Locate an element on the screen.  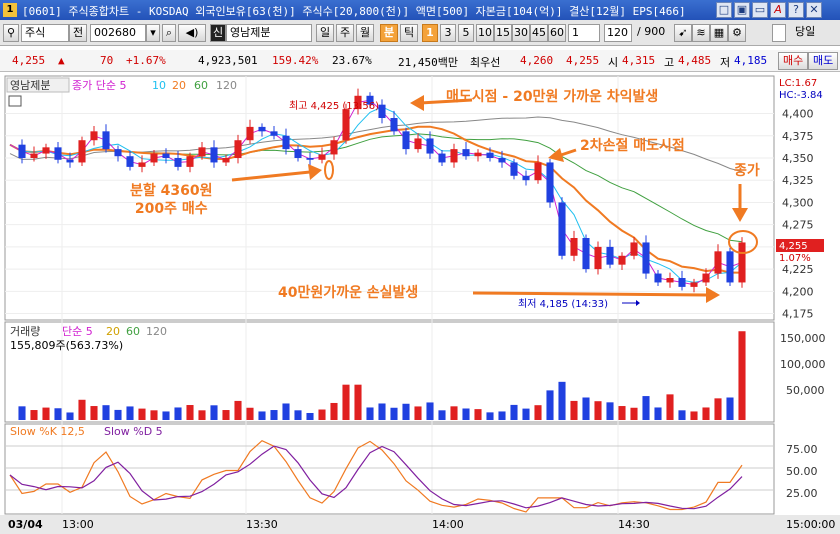
code-dropdown-icon: ▾ is located at coordinates (153, 33).